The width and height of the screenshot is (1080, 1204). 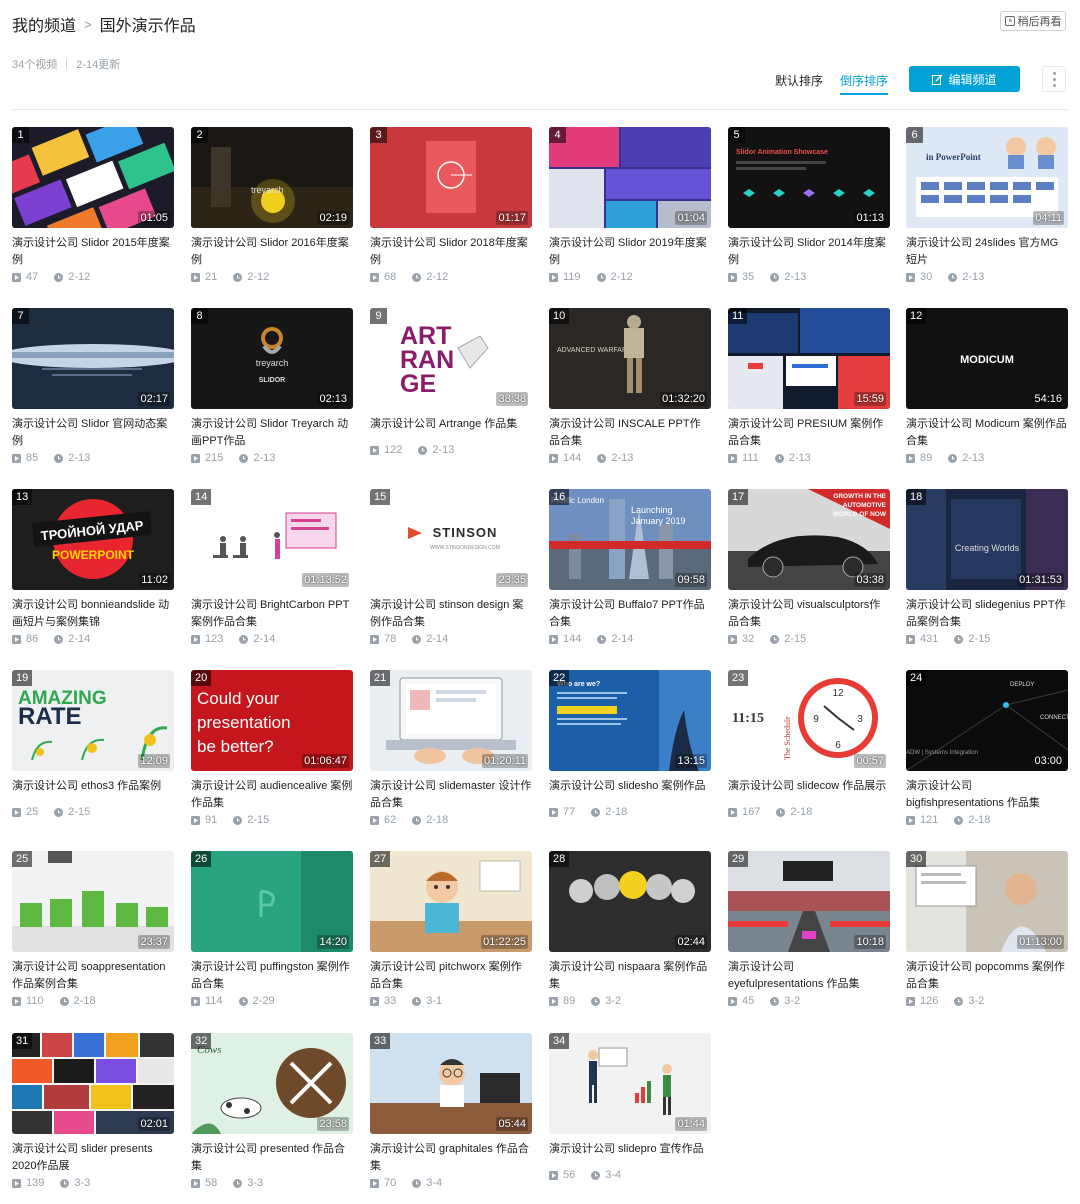 What do you see at coordinates (630, 433) in the screenshot?
I see `video-title: 演示设计公司 INSCALE PPT作品合集` at bounding box center [630, 433].